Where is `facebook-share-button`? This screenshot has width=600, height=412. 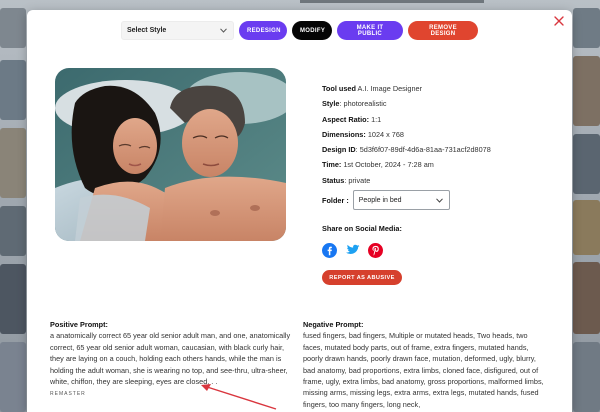
facebook-share-button is located at coordinates (329, 250).